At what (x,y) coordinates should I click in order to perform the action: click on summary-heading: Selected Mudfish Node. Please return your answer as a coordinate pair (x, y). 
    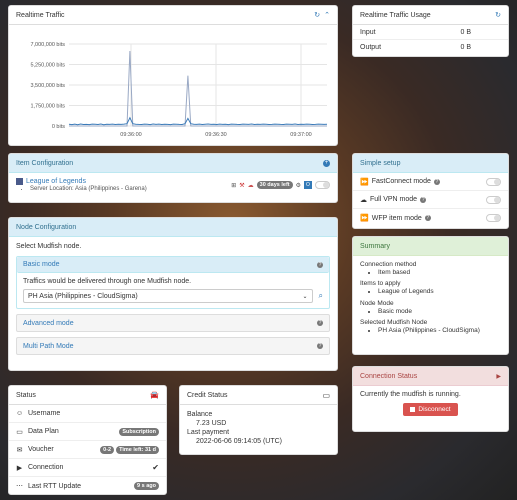
    Looking at the image, I should click on (394, 322).